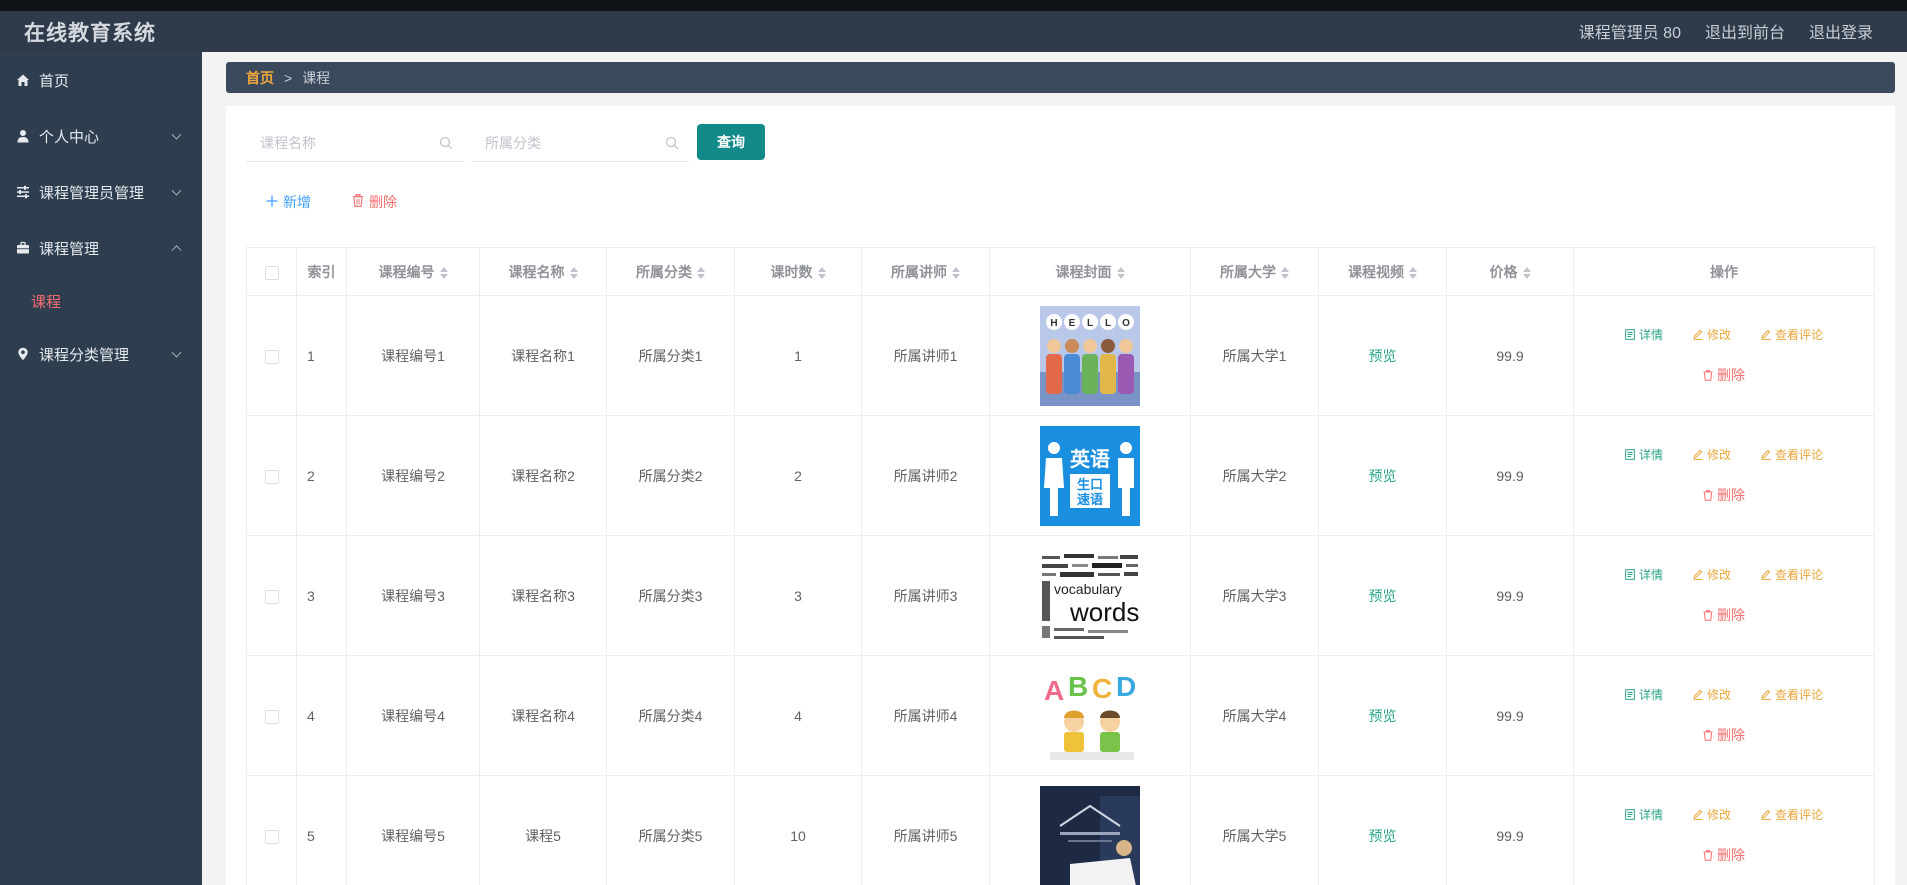 This screenshot has width=1907, height=885. Describe the element at coordinates (925, 715) in the screenshot. I see `row-teacher: 所属讲师4` at that location.